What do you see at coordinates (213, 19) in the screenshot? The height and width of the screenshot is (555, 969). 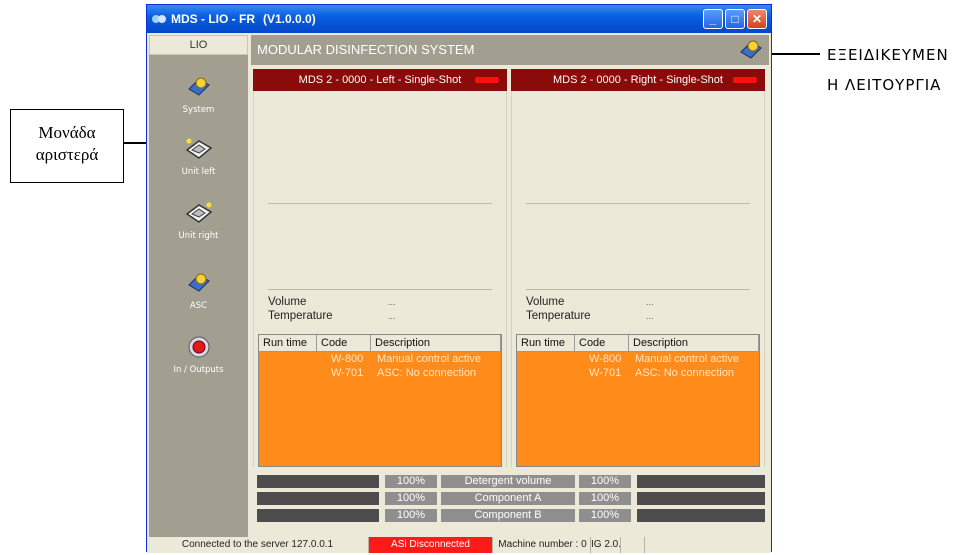 I see `window-title: MDS - LIO - FR` at bounding box center [213, 19].